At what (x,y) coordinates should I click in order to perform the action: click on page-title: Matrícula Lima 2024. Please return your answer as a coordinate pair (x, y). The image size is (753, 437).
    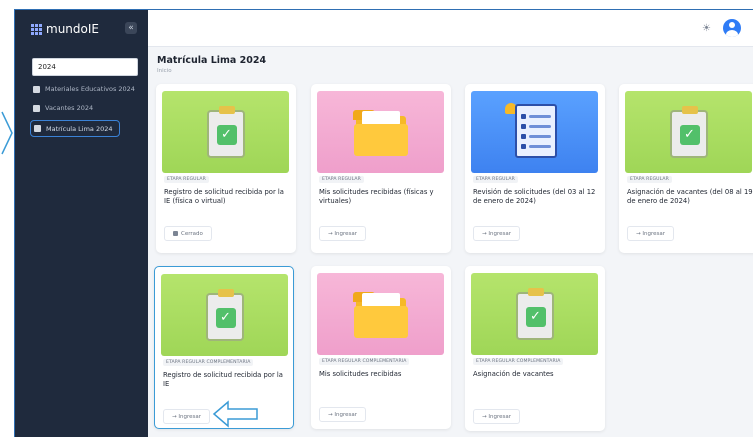
    Looking at the image, I should click on (212, 60).